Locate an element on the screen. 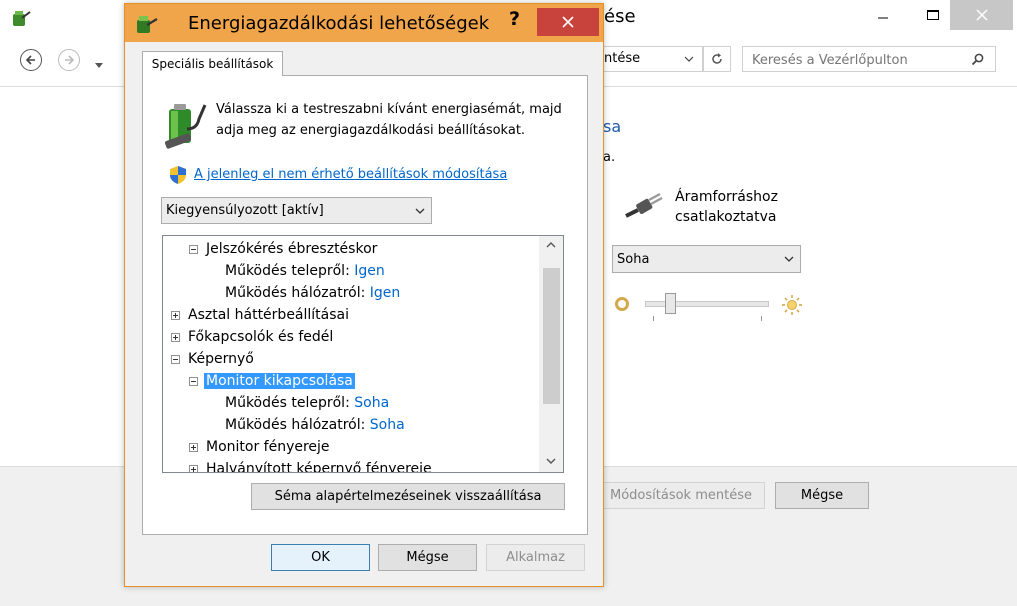  plugged-in-column-label: Áramforráshoz csatlakoztatva is located at coordinates (726, 207).